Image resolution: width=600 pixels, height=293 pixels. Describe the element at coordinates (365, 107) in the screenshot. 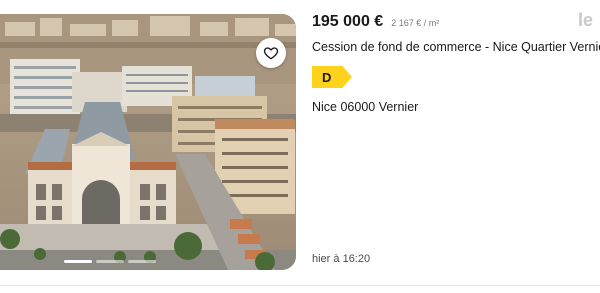

I see `listing-location: Nice 06000 Vernier` at that location.